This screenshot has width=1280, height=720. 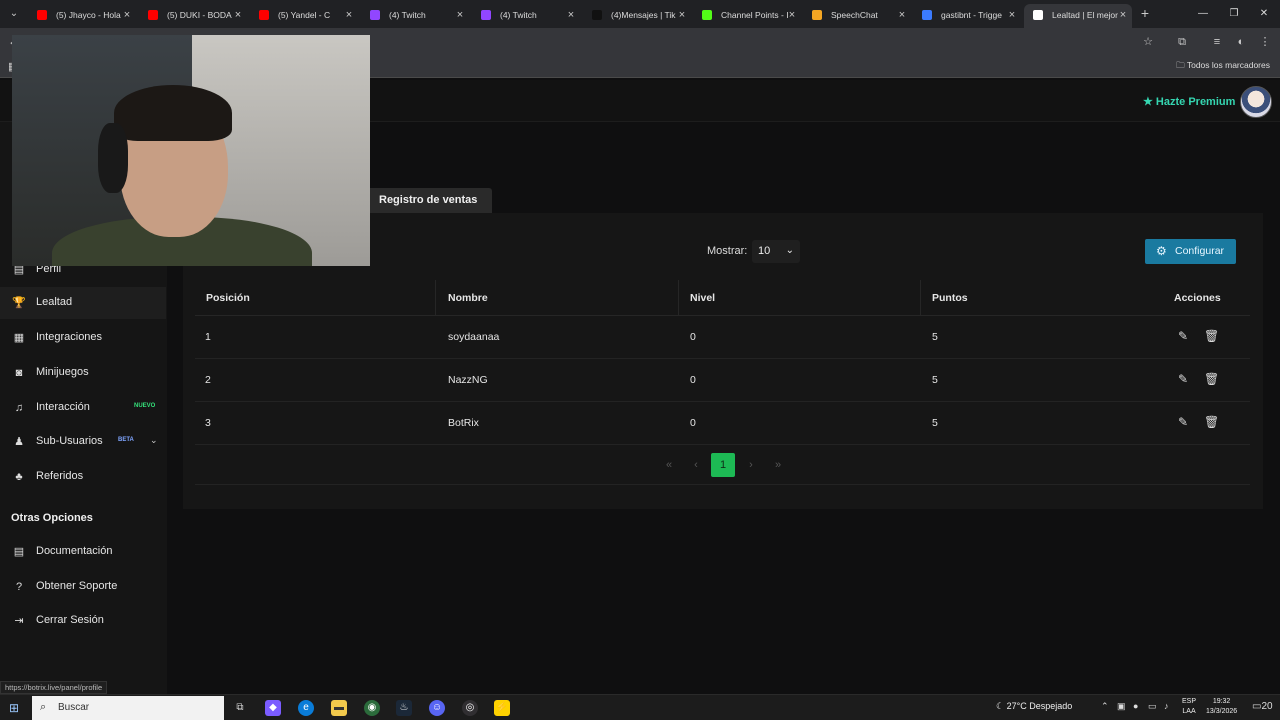 I want to click on minimize-icon: —, so click(x=1203, y=14).